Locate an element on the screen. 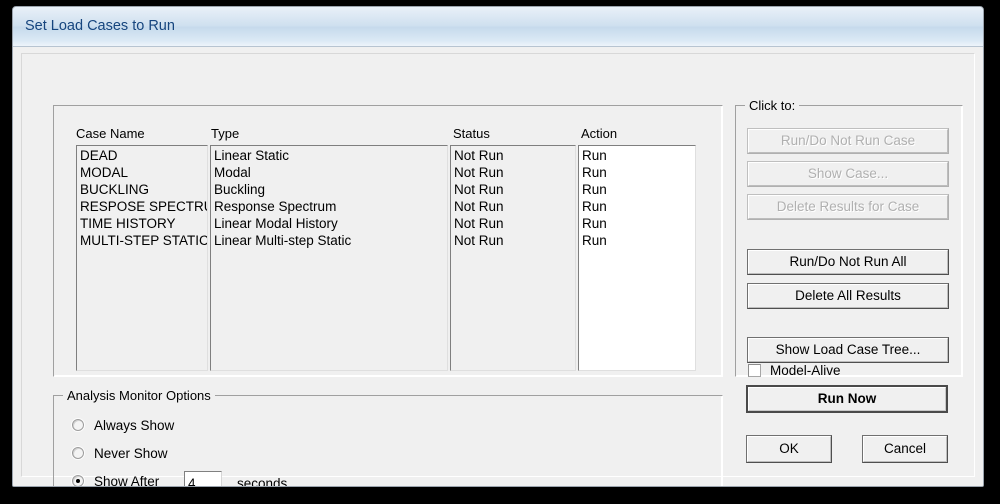  radio-always-show: Always Show is located at coordinates (123, 425).